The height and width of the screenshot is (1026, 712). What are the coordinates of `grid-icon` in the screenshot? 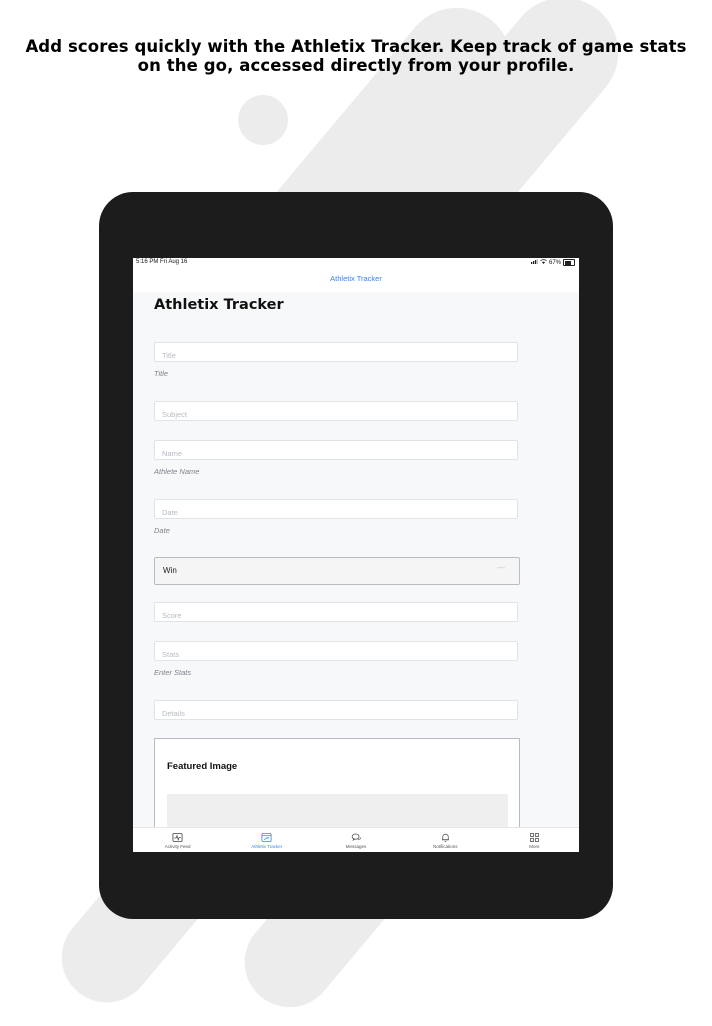 It's located at (534, 837).